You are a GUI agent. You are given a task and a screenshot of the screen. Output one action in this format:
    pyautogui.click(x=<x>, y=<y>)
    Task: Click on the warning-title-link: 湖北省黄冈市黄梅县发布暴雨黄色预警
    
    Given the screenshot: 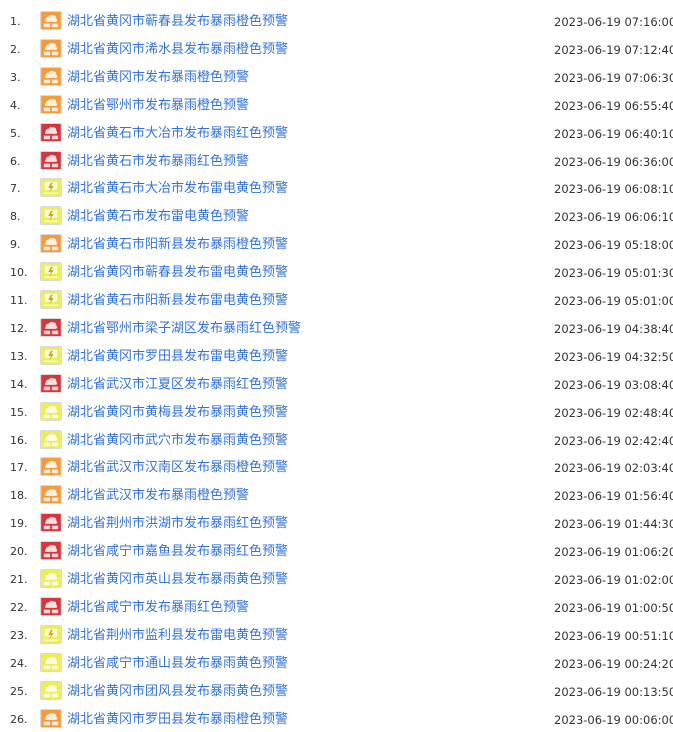 What is the action you would take?
    pyautogui.click(x=177, y=413)
    